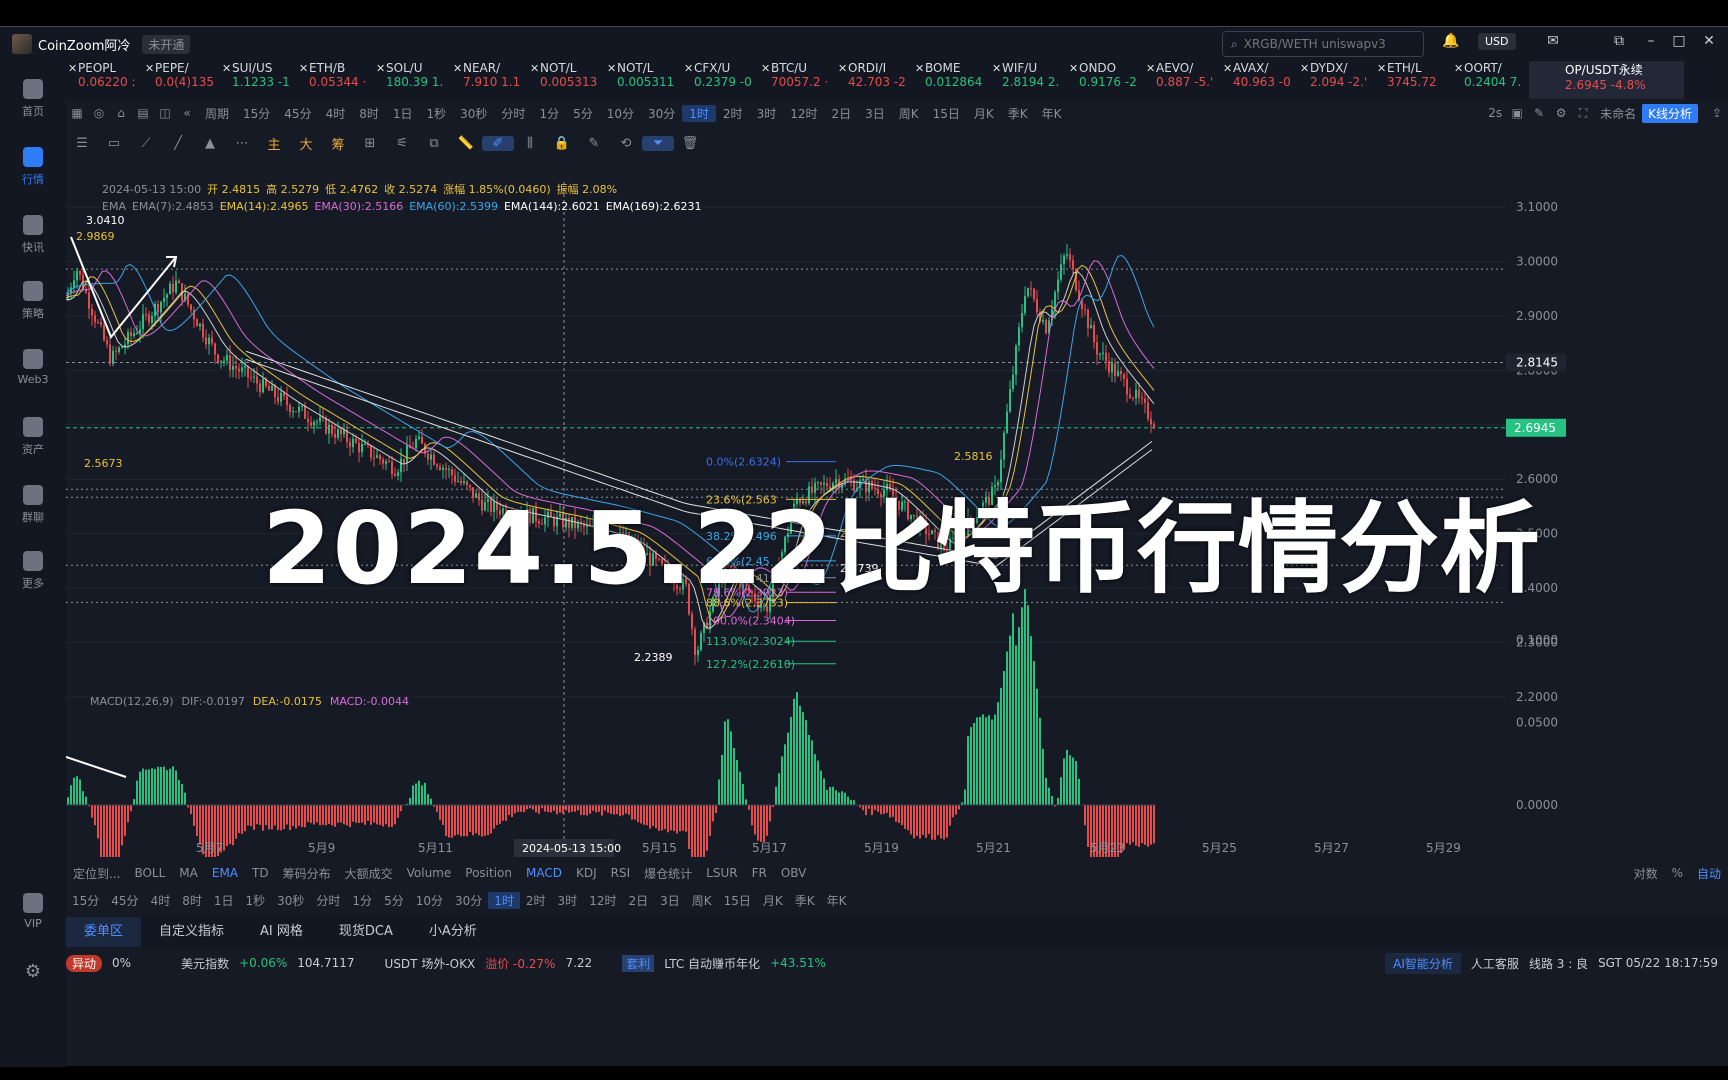 The height and width of the screenshot is (1080, 1728). I want to click on image-tool-icon: ▲, so click(210, 143).